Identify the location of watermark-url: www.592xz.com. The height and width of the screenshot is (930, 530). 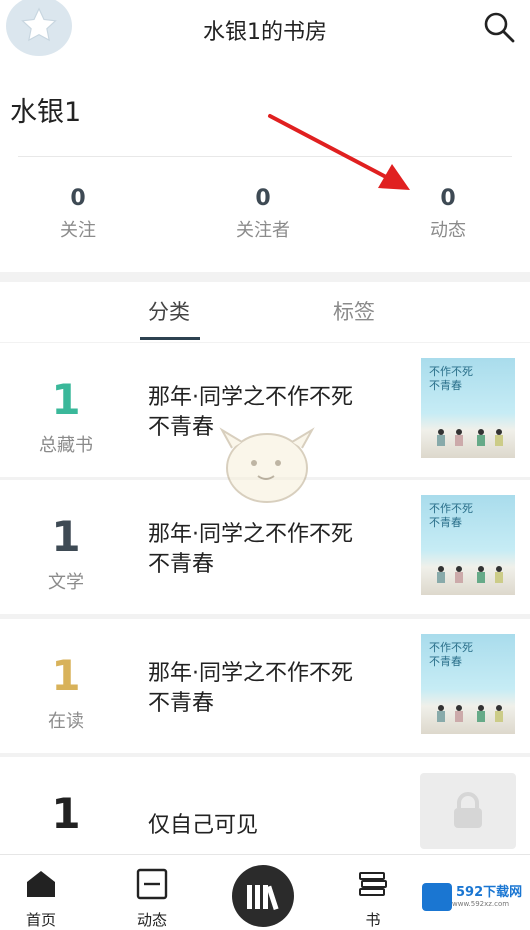
(481, 904).